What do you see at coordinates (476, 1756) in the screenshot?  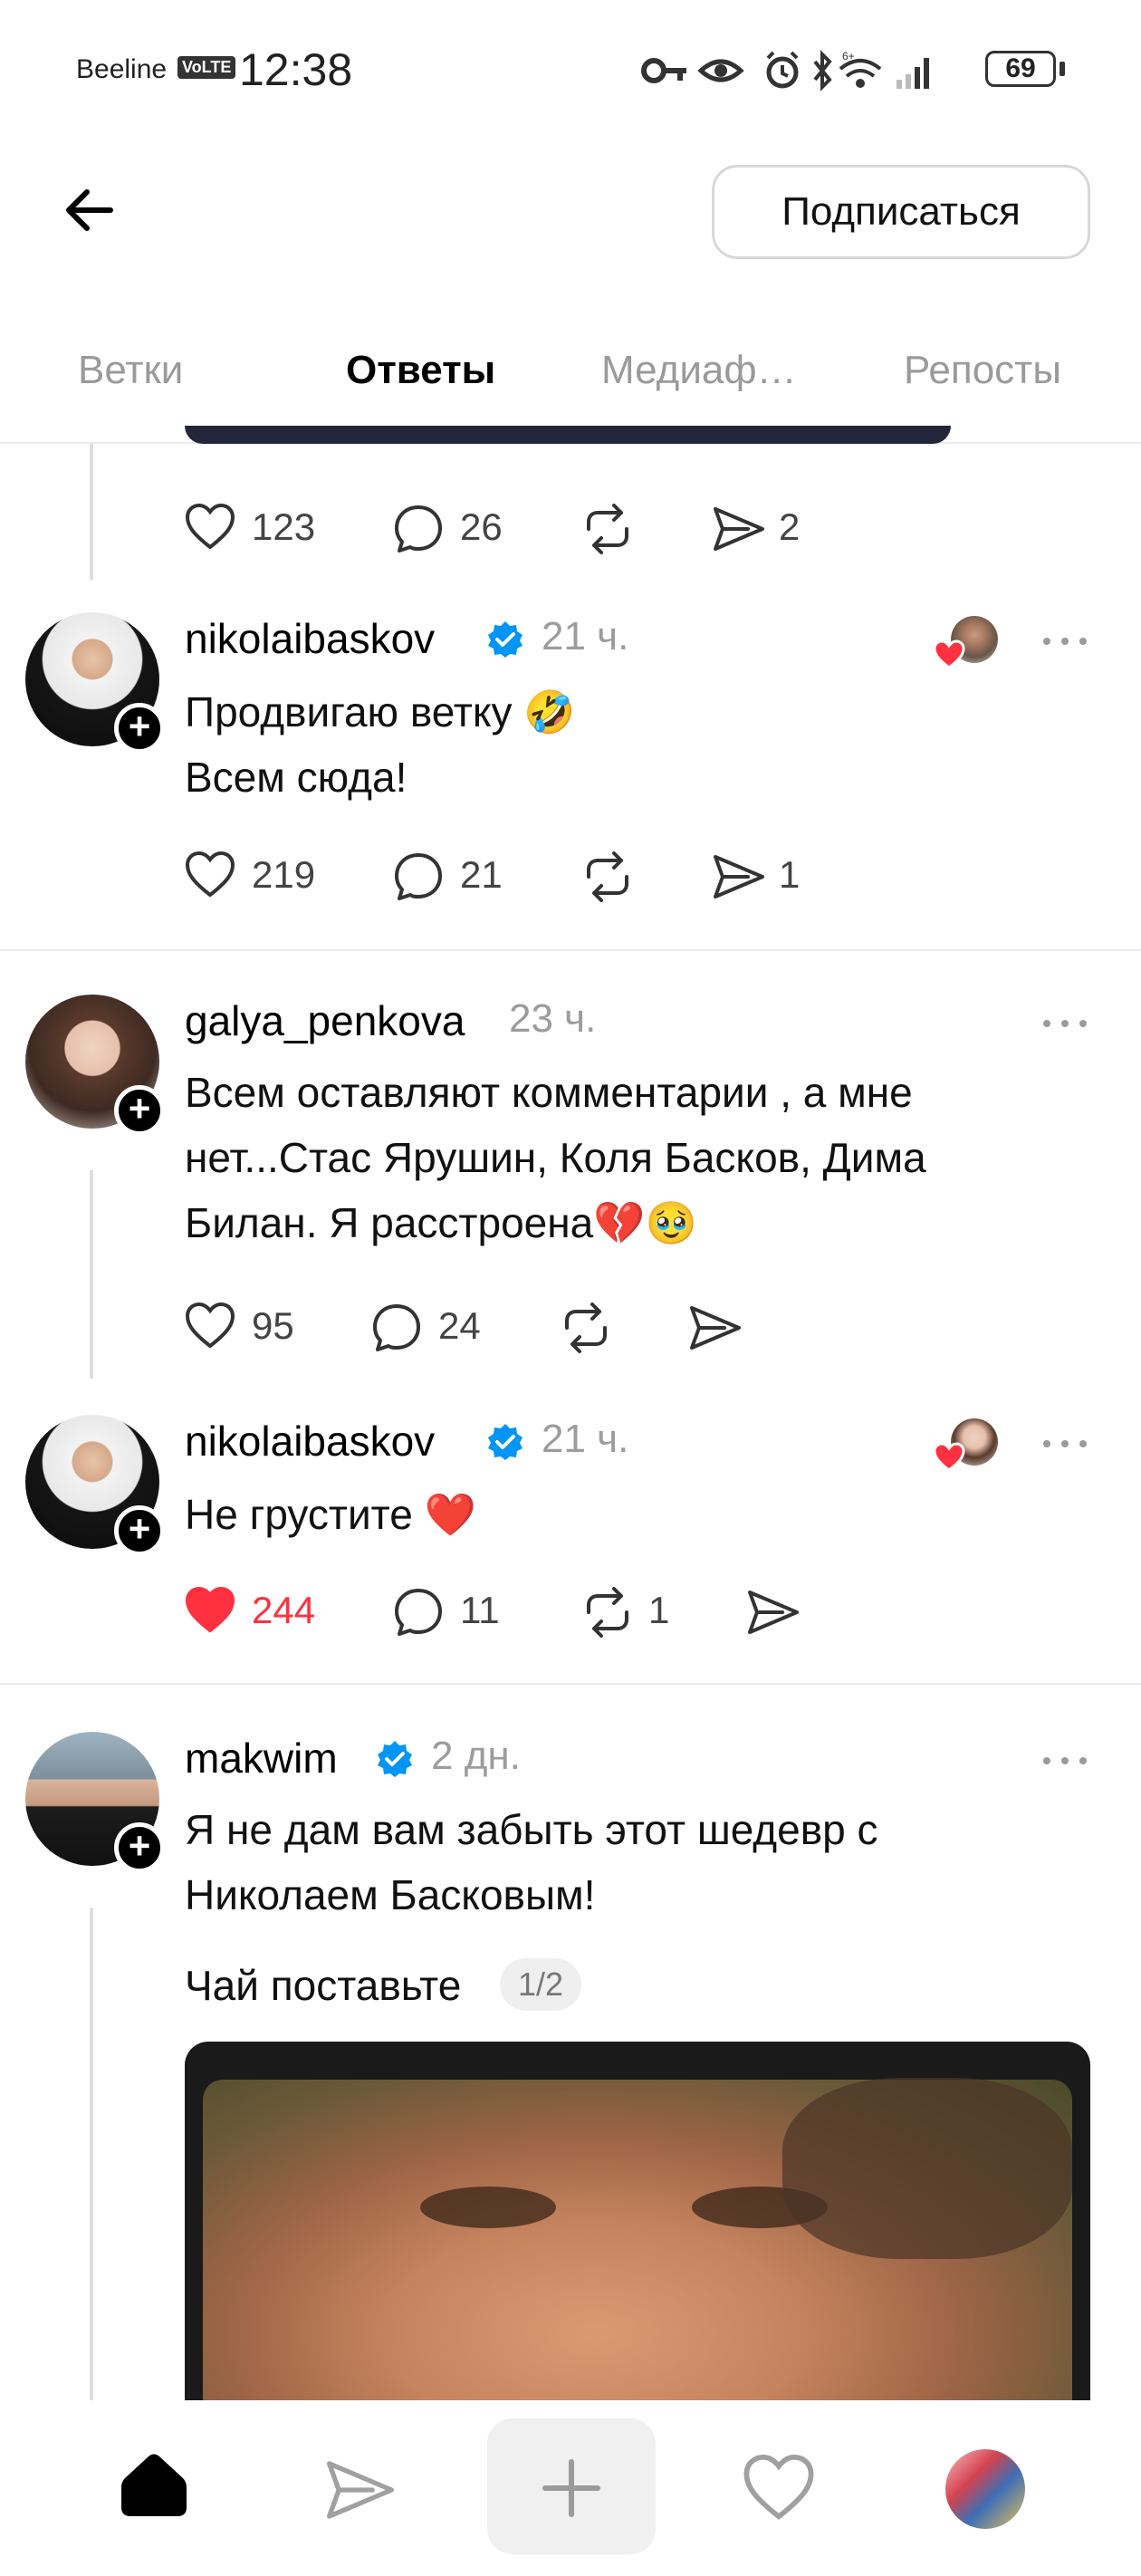 I see `post-time: 2 дн.` at bounding box center [476, 1756].